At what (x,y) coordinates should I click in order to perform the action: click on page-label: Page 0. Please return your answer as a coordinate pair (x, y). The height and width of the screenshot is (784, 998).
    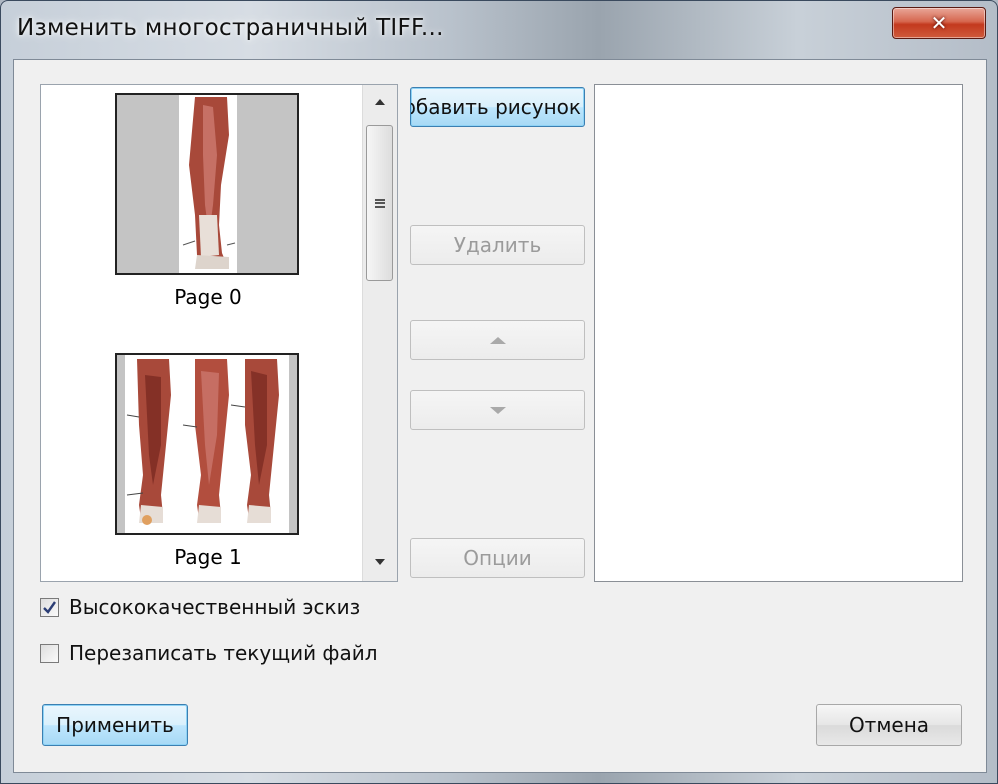
    Looking at the image, I should click on (208, 297).